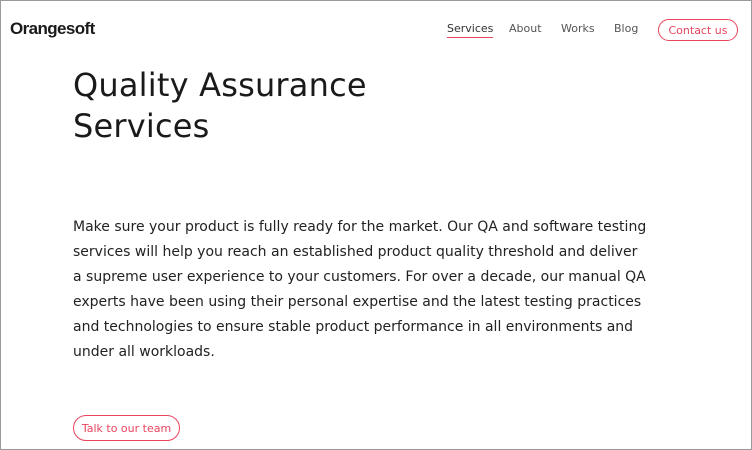  I want to click on page-title-line-1: Quality Assurance, so click(220, 85).